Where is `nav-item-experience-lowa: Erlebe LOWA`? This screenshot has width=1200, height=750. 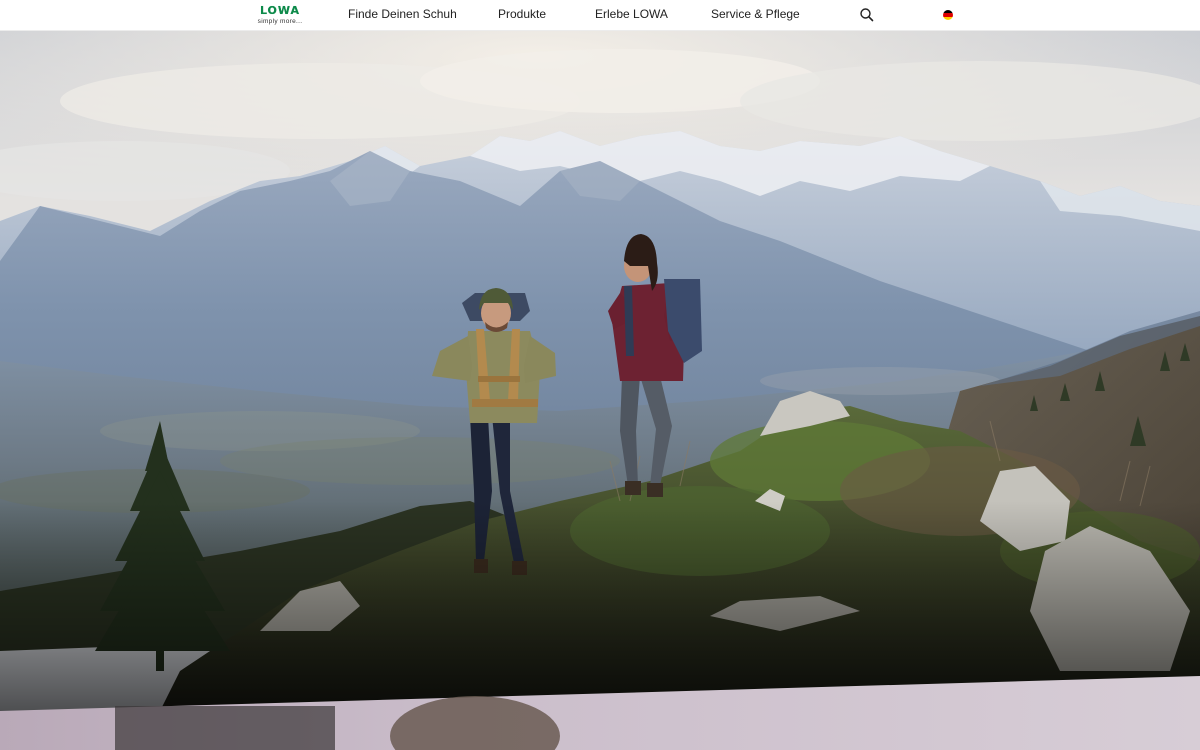 nav-item-experience-lowa: Erlebe LOWA is located at coordinates (631, 15).